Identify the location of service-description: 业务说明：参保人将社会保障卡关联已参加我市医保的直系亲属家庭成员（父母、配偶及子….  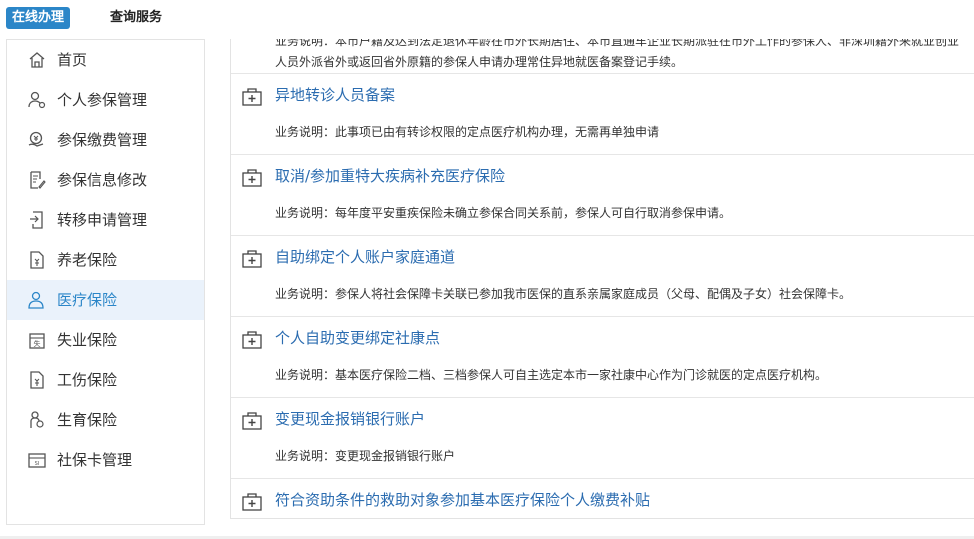
(563, 294).